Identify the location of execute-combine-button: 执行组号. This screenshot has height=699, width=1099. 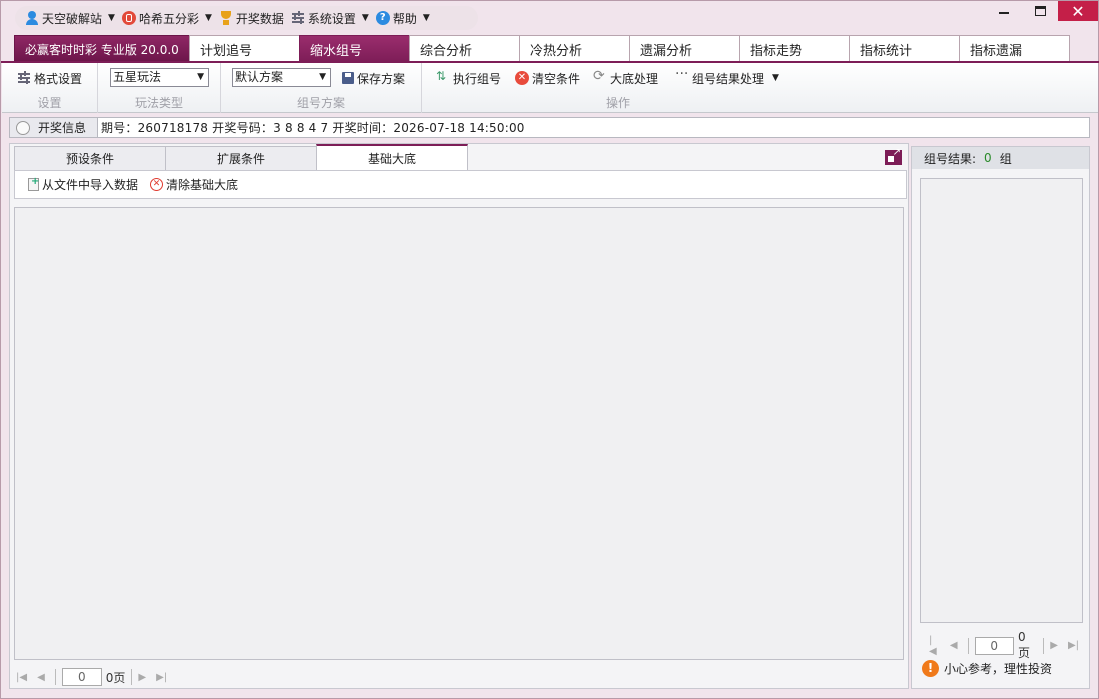
(468, 78).